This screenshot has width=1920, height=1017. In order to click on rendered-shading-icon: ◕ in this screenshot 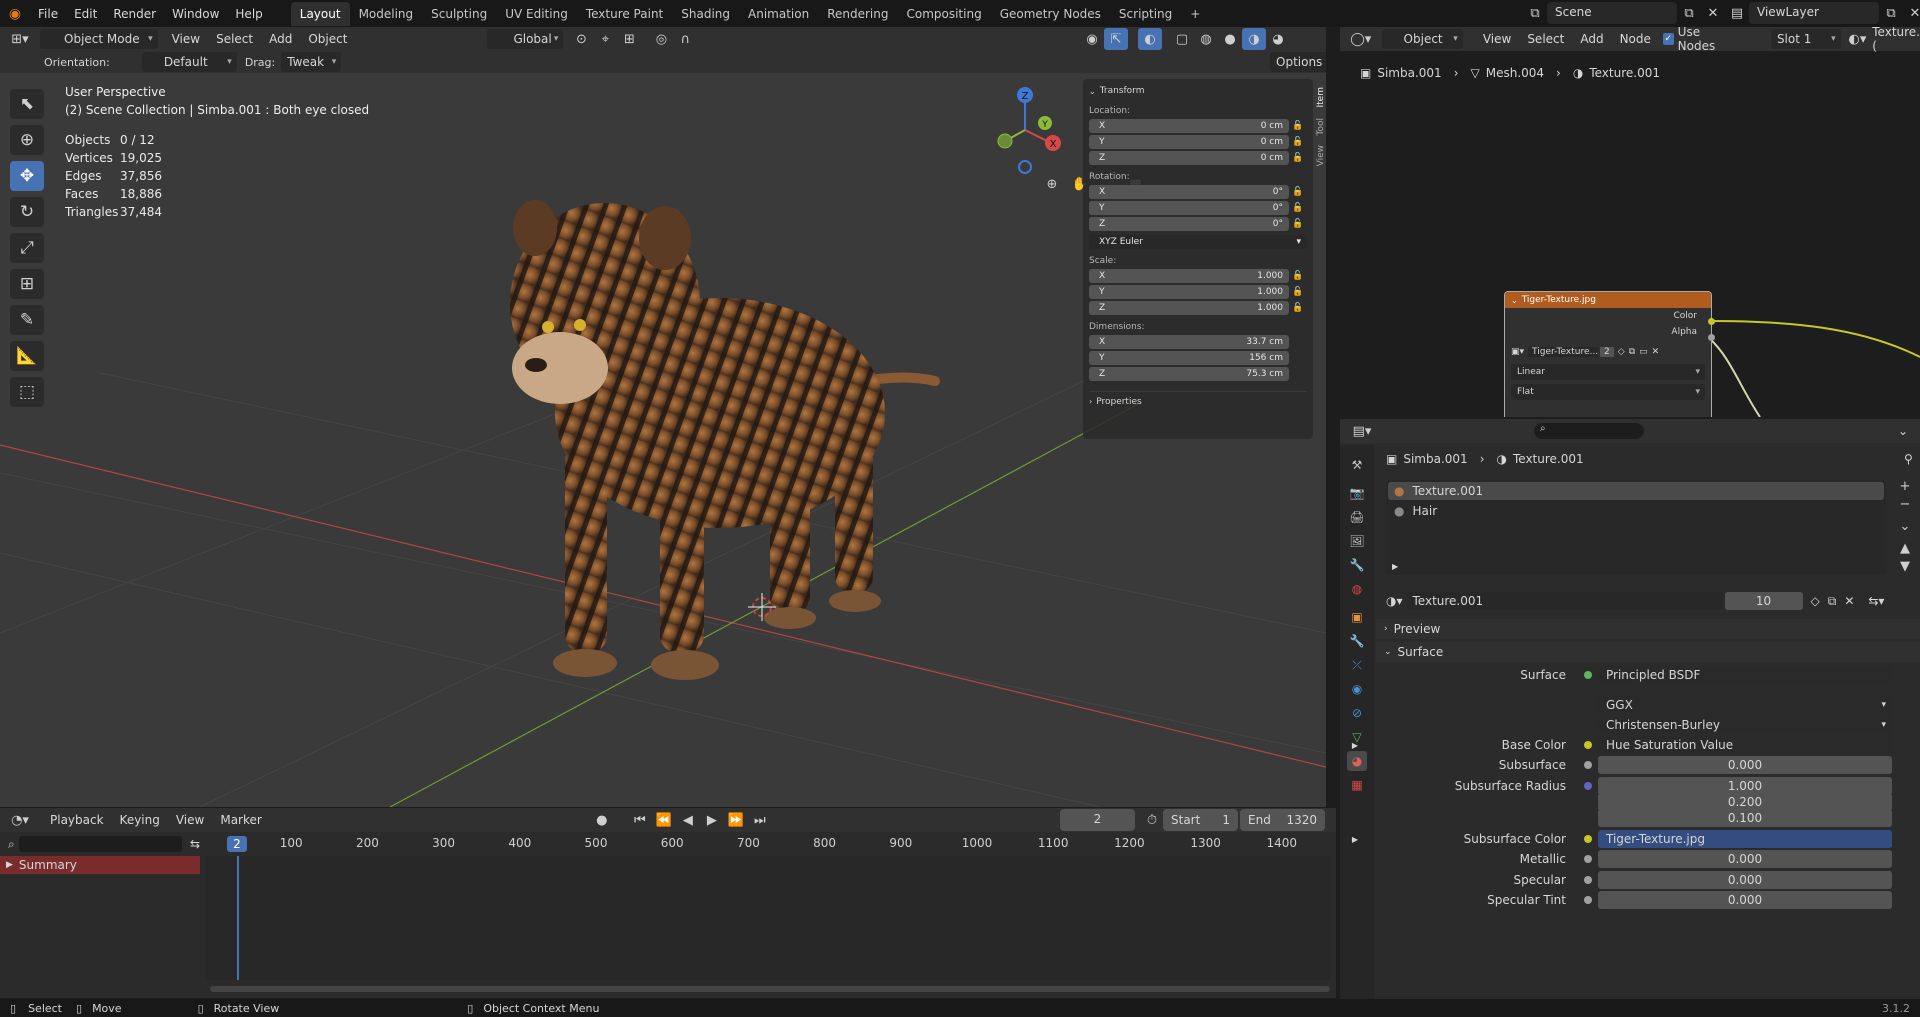, I will do `click(1278, 39)`.